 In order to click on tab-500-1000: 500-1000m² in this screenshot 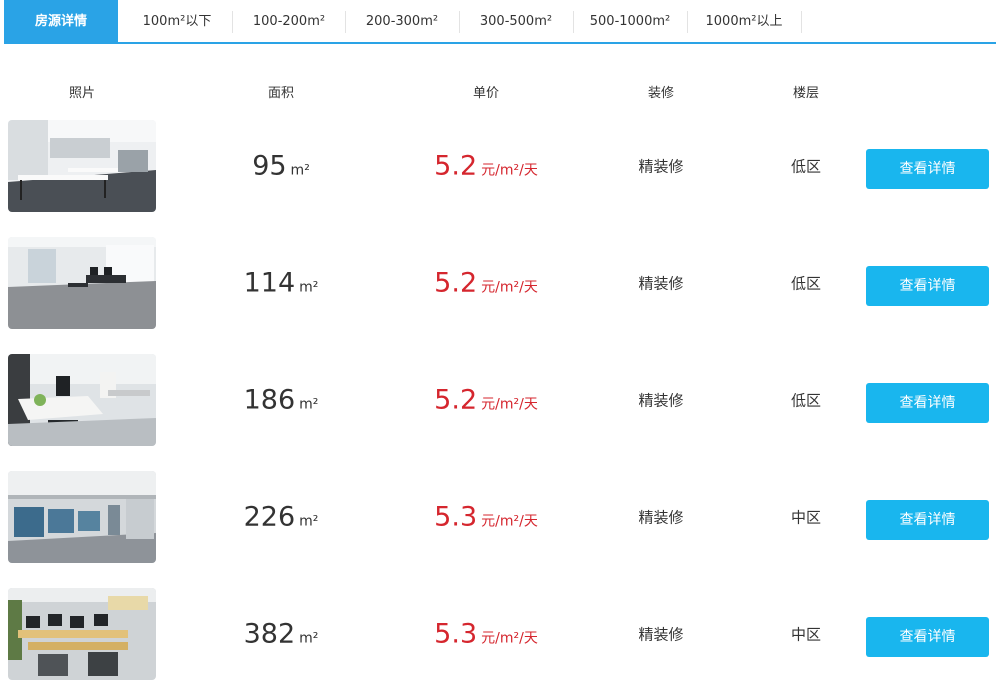, I will do `click(630, 22)`.